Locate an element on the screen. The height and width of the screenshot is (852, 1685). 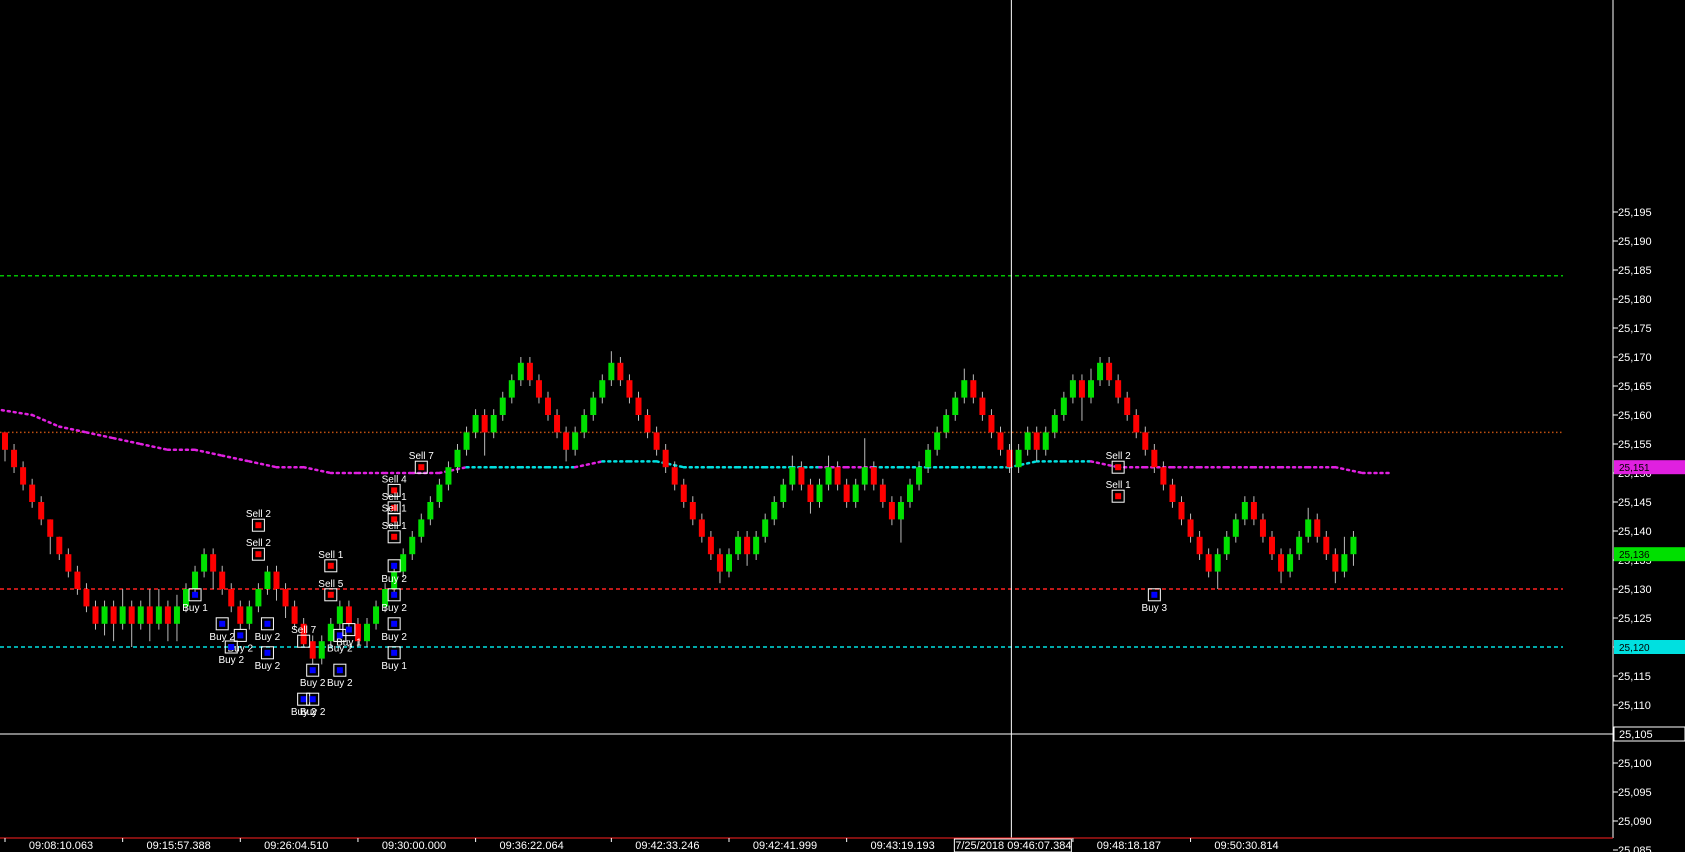
price-tick-label: 25,130 is located at coordinates (1635, 590).